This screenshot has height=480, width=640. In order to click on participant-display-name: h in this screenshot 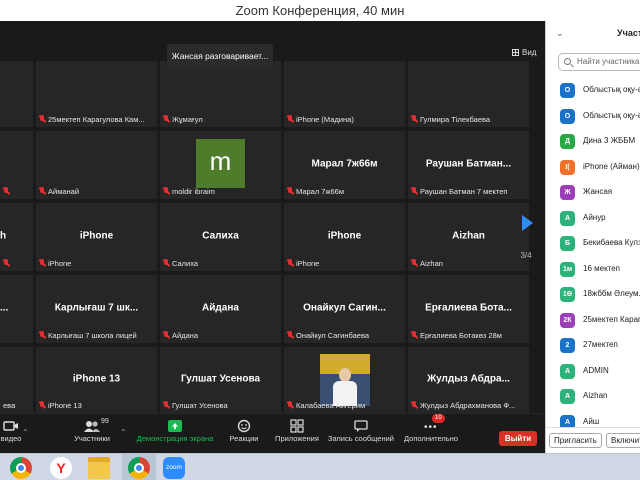, I will do `click(3, 236)`.